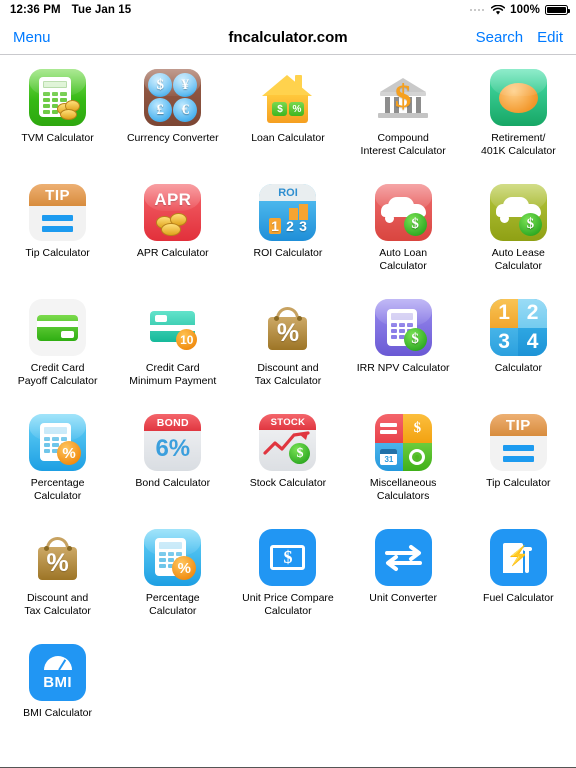 The width and height of the screenshot is (576, 768). What do you see at coordinates (173, 422) in the screenshot?
I see `bond-header-text: BOND` at bounding box center [173, 422].